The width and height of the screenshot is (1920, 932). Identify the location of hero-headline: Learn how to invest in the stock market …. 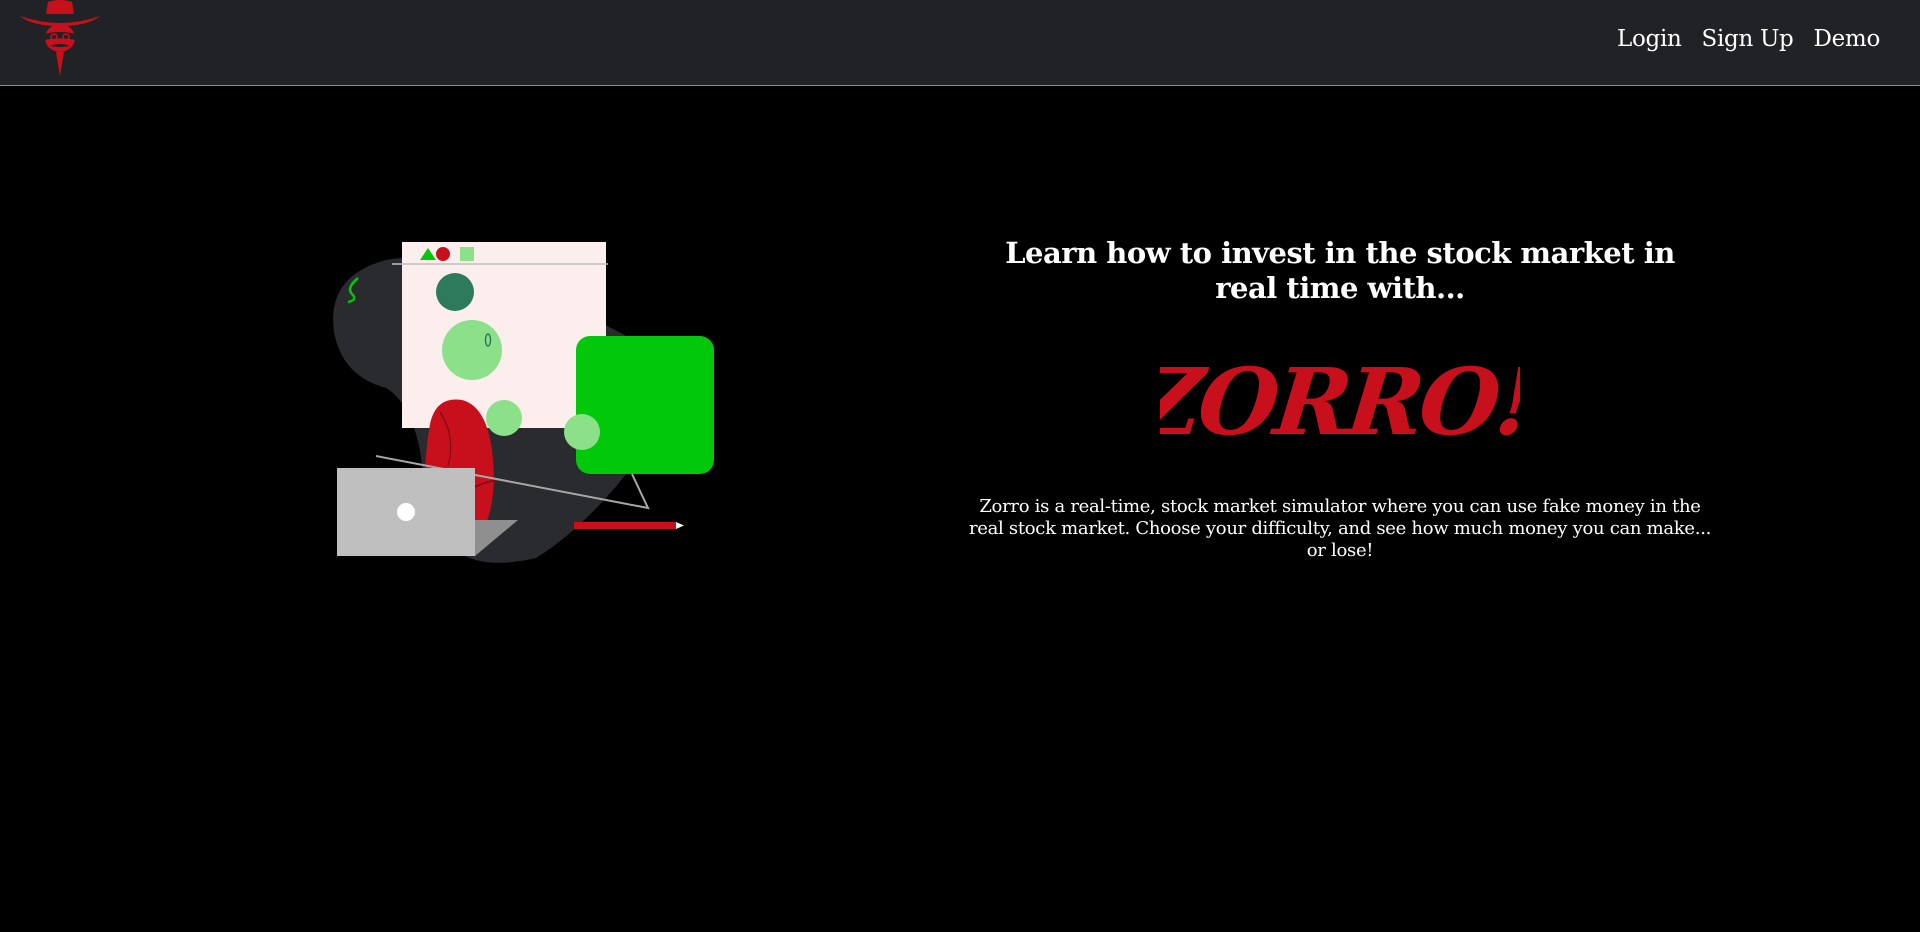
(1340, 270).